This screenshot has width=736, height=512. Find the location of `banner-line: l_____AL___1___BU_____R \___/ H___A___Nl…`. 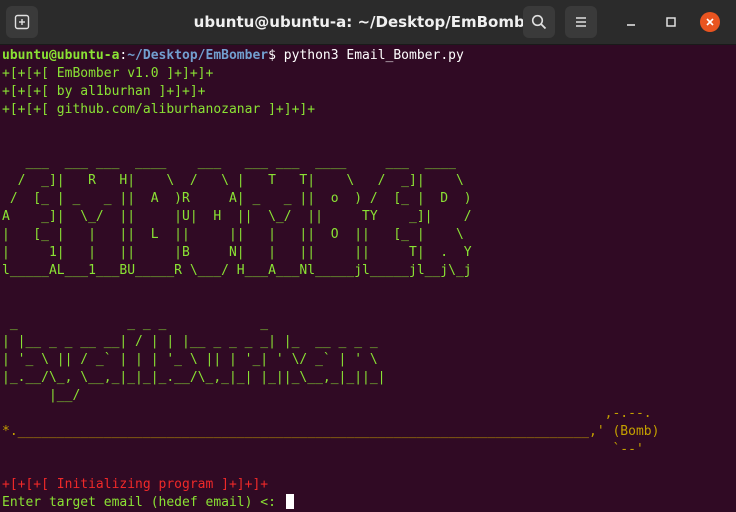

banner-line: l_____AL___1___BU_____R \___/ H___A___Nl… is located at coordinates (237, 270).